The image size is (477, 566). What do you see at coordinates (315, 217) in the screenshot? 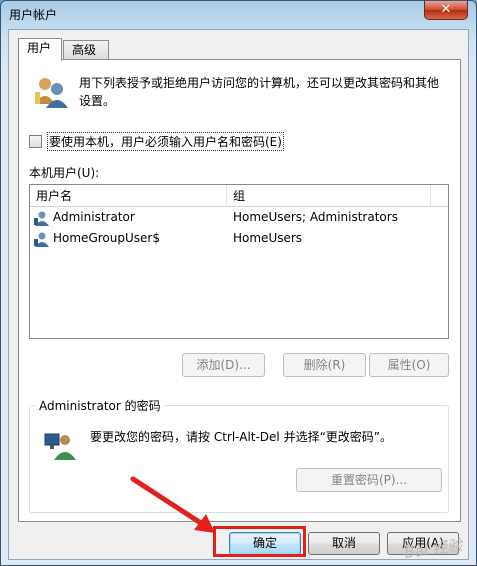
I see `group-cell: HomeUsers; Administrators` at bounding box center [315, 217].